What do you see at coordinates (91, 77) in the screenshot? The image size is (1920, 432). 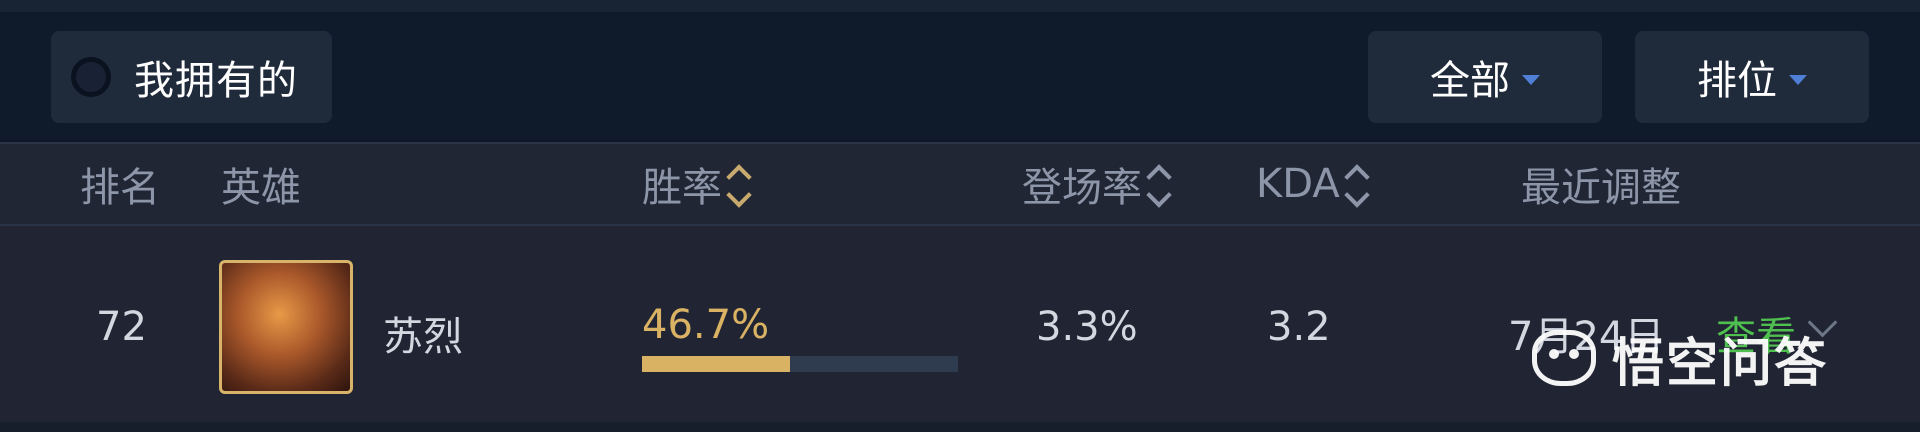 I see `radio-circle-icon` at bounding box center [91, 77].